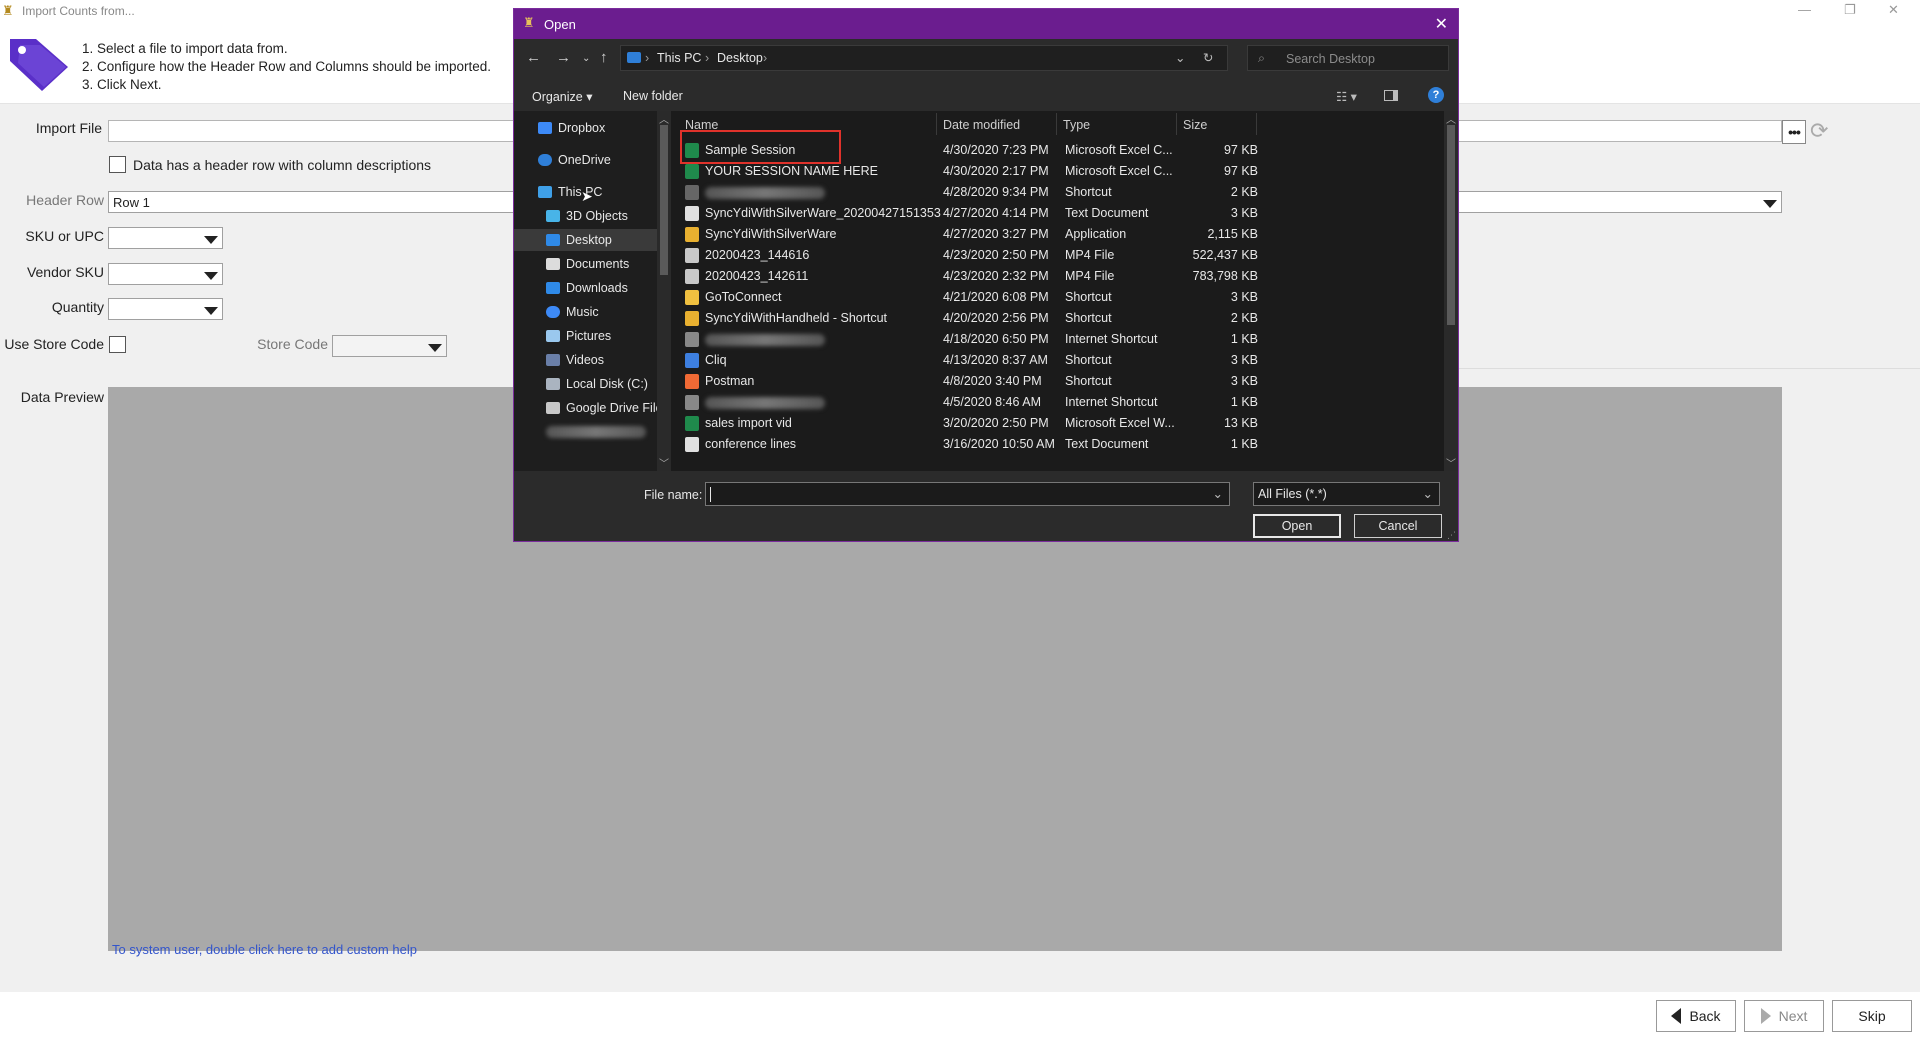 Image resolution: width=1920 pixels, height=1040 pixels. I want to click on view-options-icon: ☷ ▾, so click(1346, 96).